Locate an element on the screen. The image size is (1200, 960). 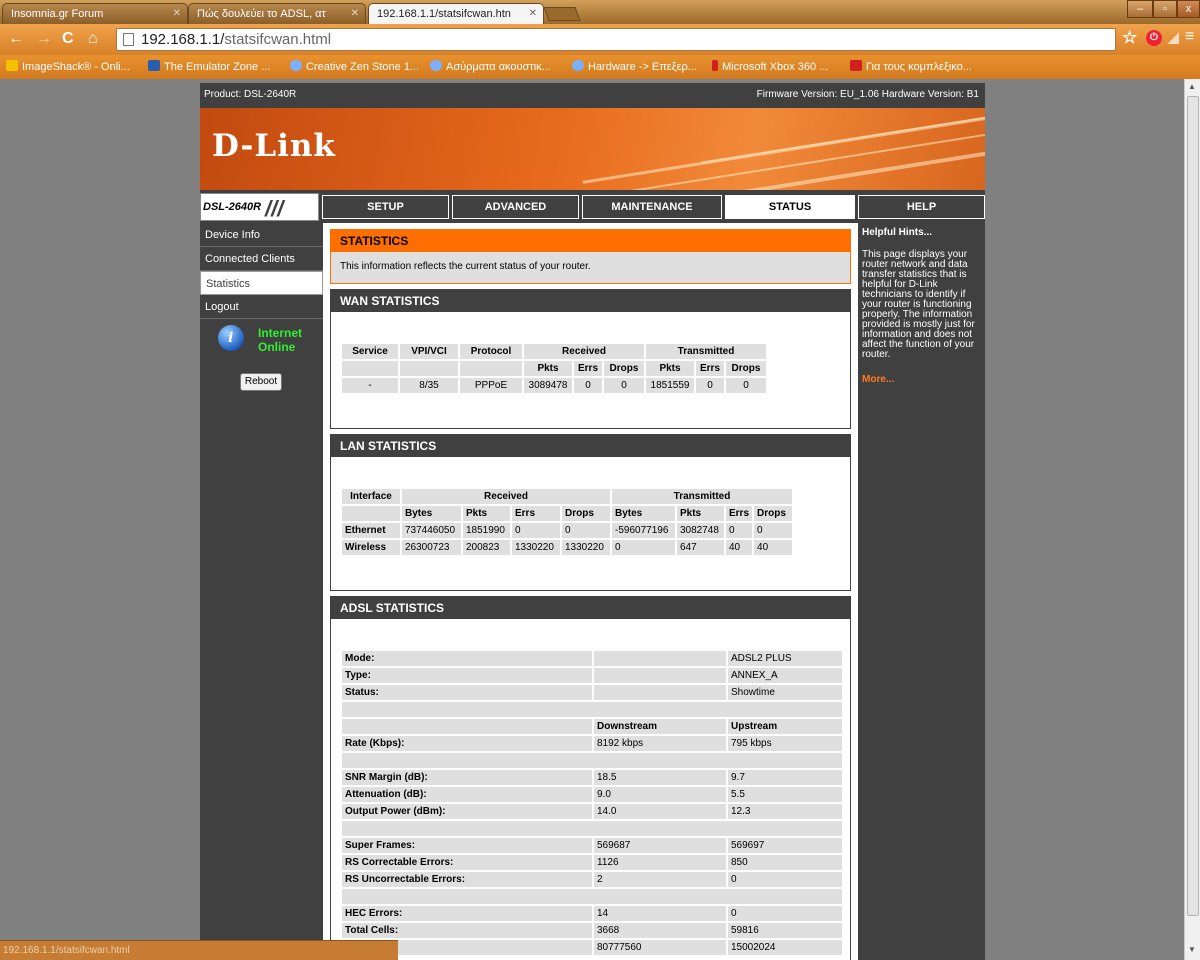
reboot-button: Reboot is located at coordinates (261, 382).